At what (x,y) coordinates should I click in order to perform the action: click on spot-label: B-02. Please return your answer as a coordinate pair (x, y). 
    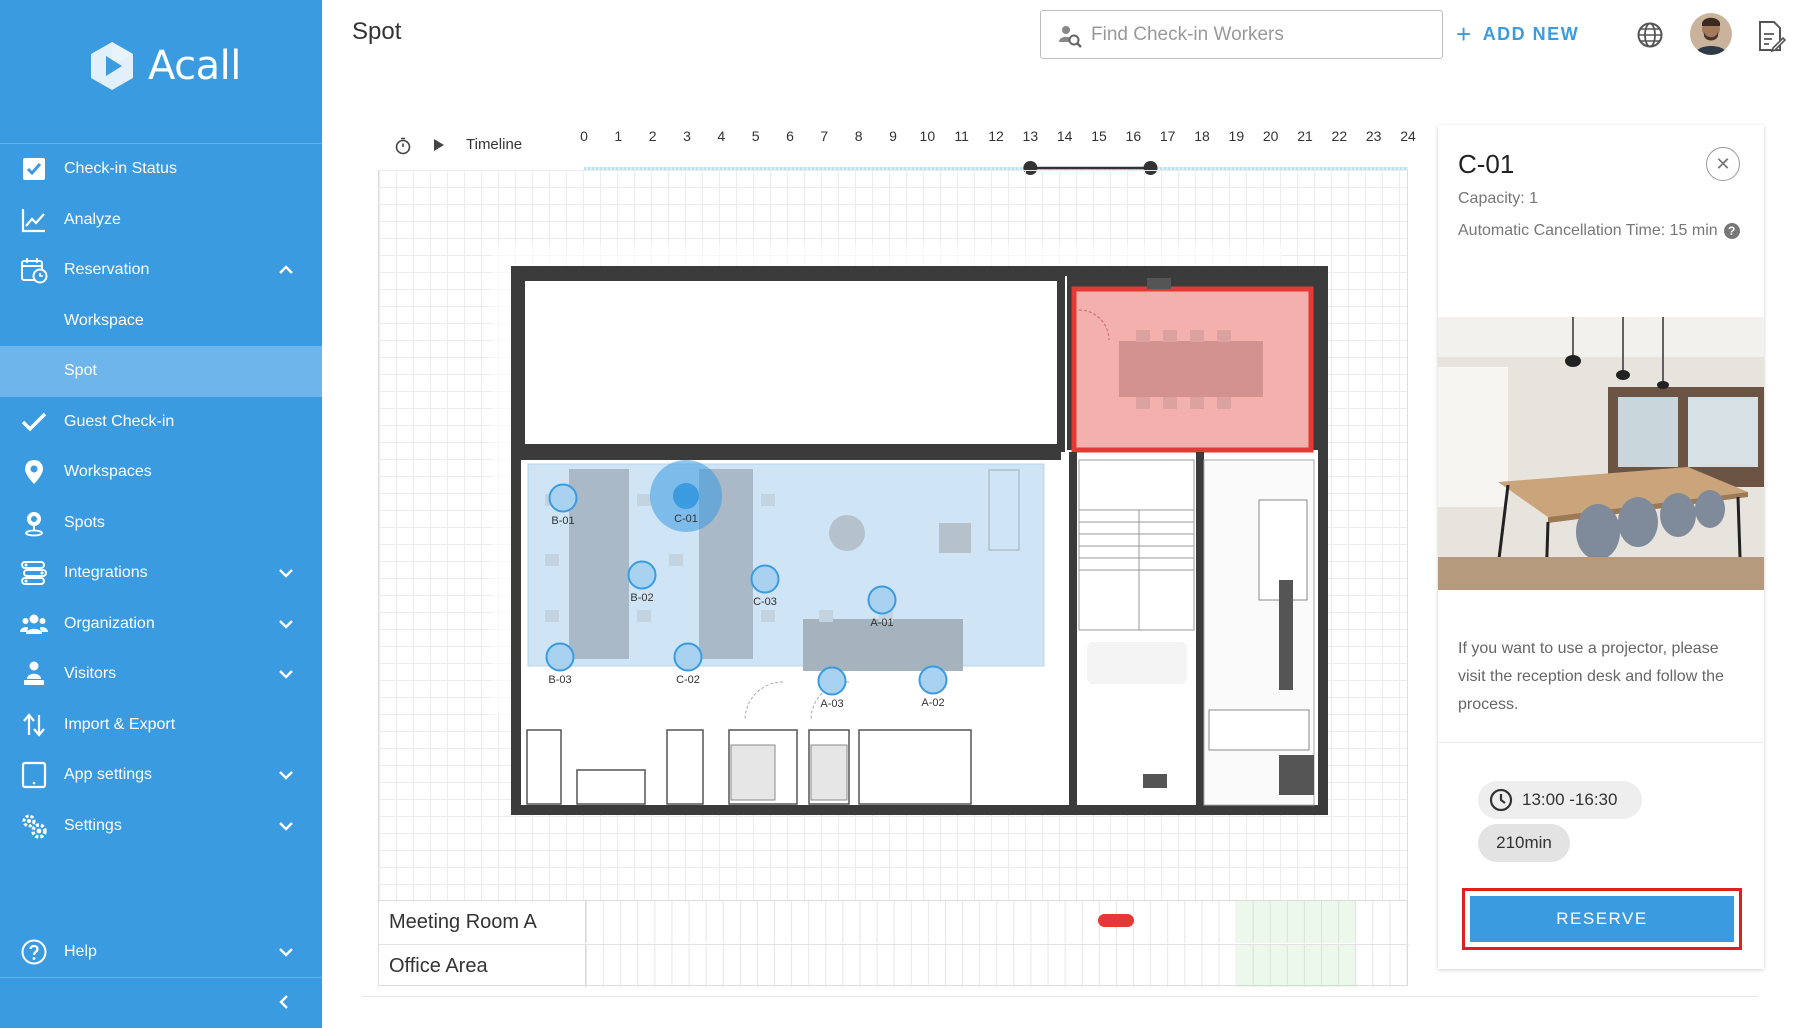
    Looking at the image, I should click on (641, 598).